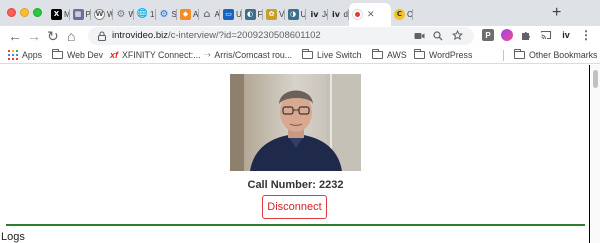  What do you see at coordinates (114, 55) in the screenshot?
I see `xfinity-icon: xf` at bounding box center [114, 55].